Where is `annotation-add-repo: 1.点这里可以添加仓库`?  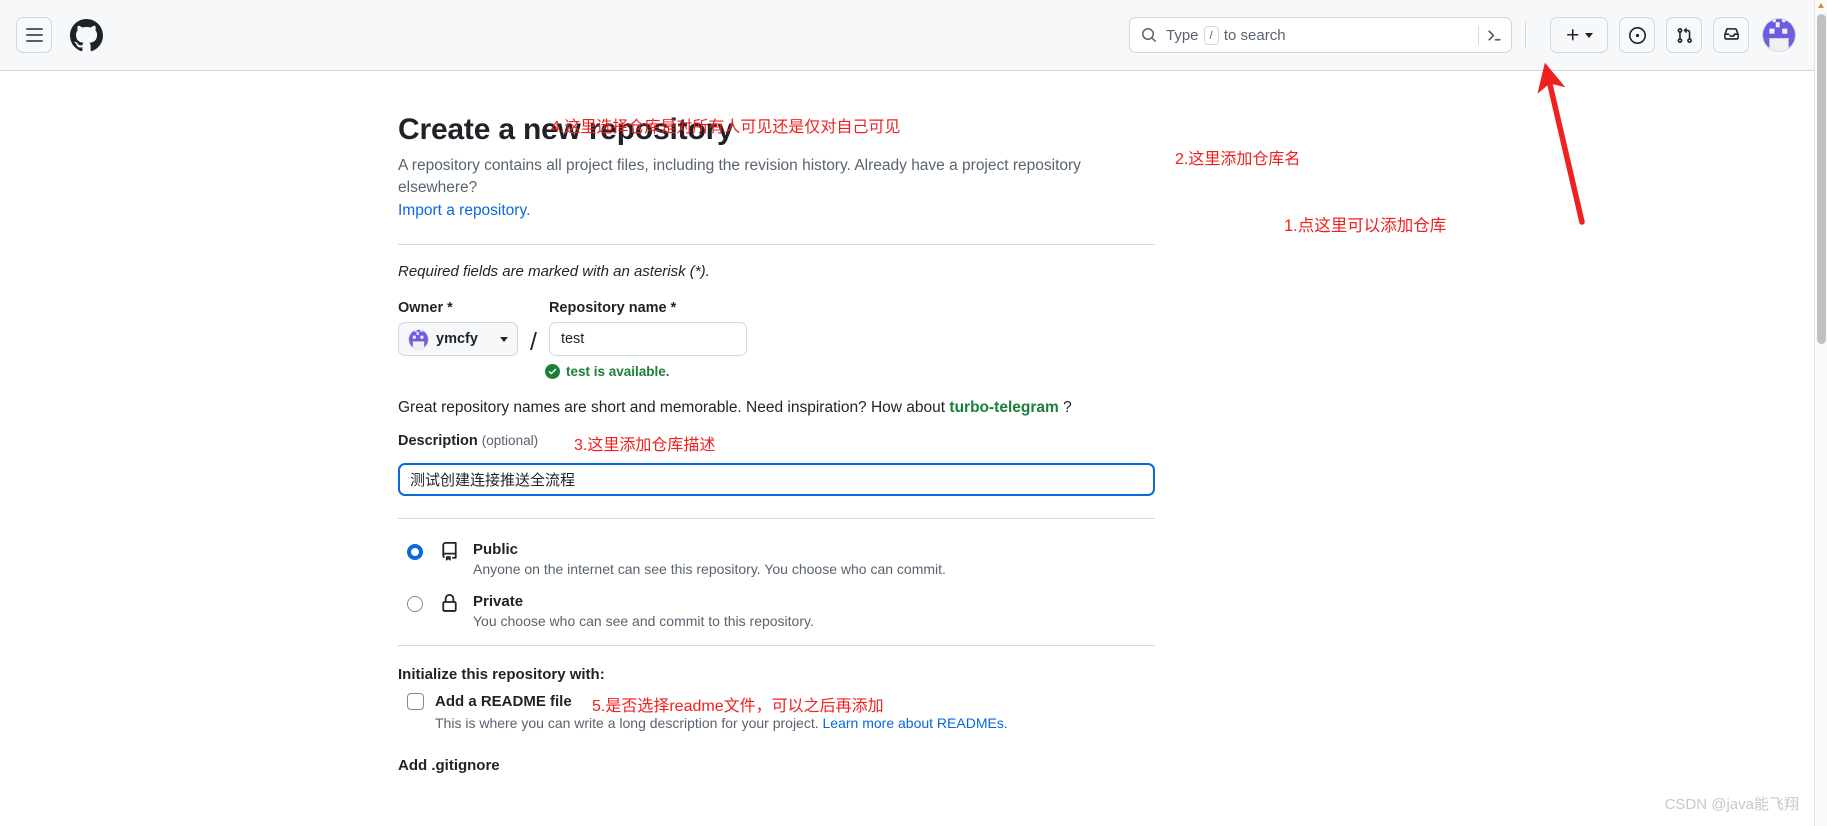 annotation-add-repo: 1.点这里可以添加仓库 is located at coordinates (1365, 226).